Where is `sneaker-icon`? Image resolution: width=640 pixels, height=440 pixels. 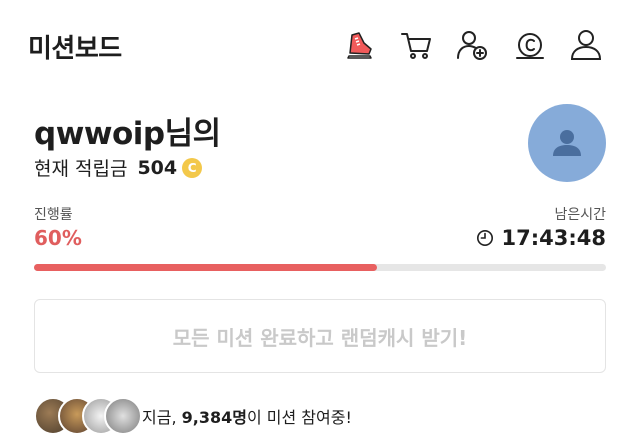
sneaker-icon is located at coordinates (360, 45).